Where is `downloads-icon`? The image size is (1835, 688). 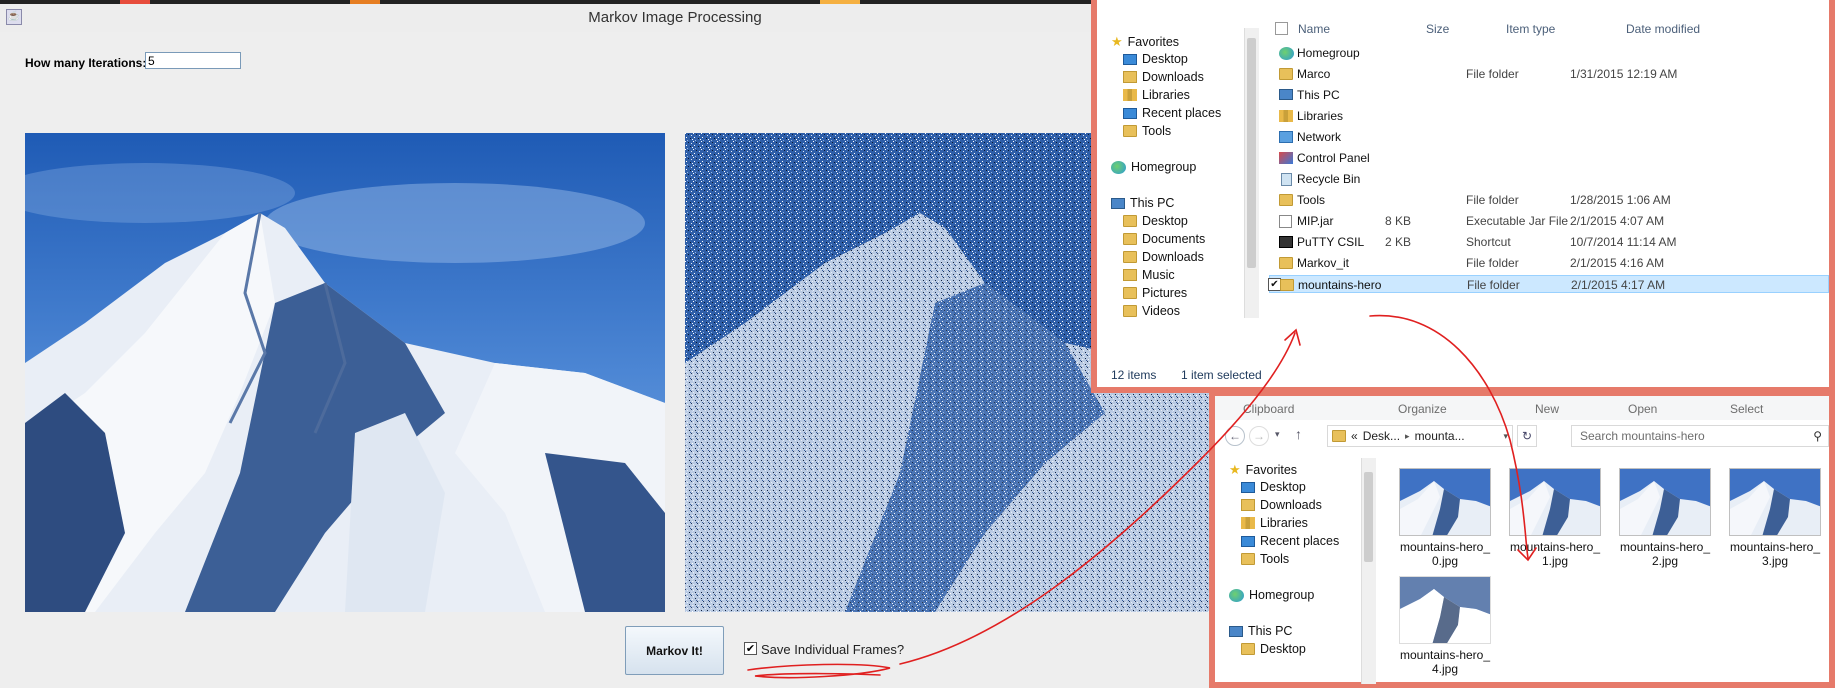
downloads-icon is located at coordinates (1248, 505).